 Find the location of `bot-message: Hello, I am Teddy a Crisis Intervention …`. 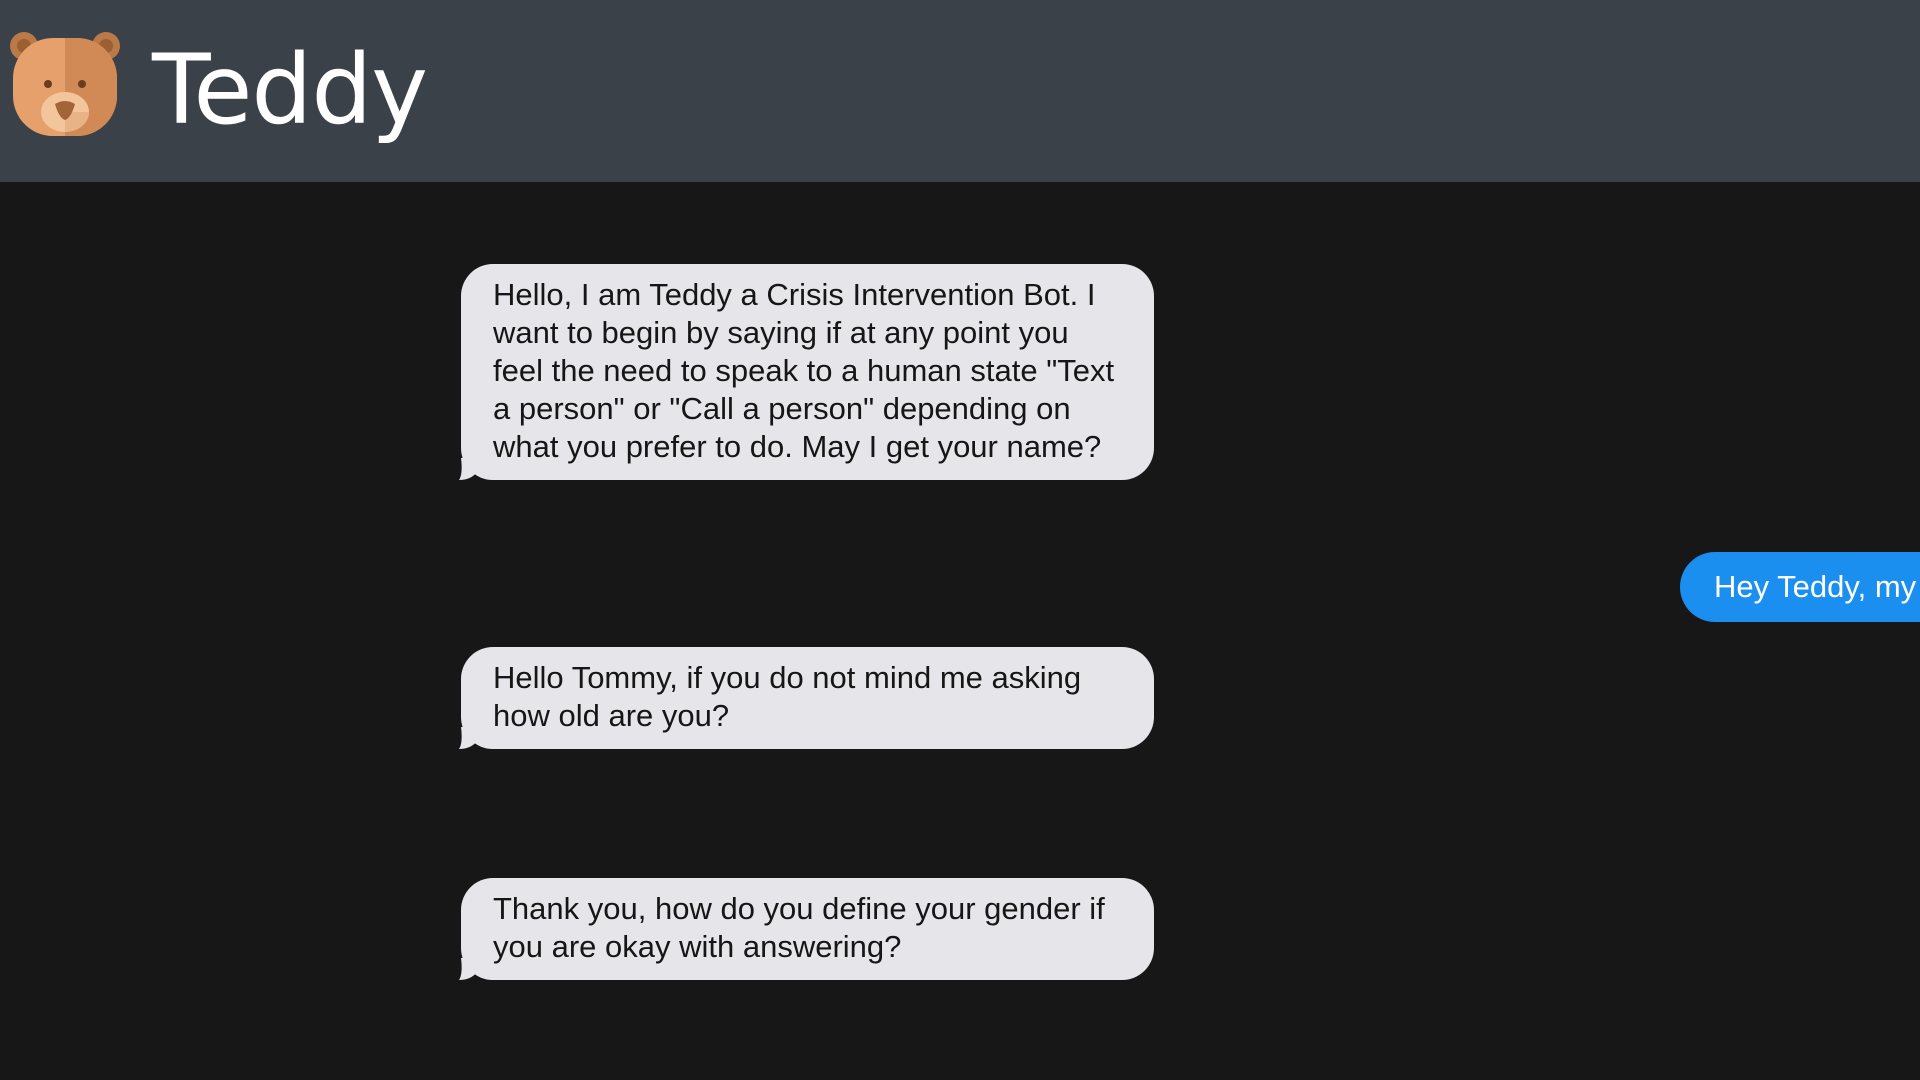

bot-message: Hello, I am Teddy a Crisis Intervention … is located at coordinates (806, 372).